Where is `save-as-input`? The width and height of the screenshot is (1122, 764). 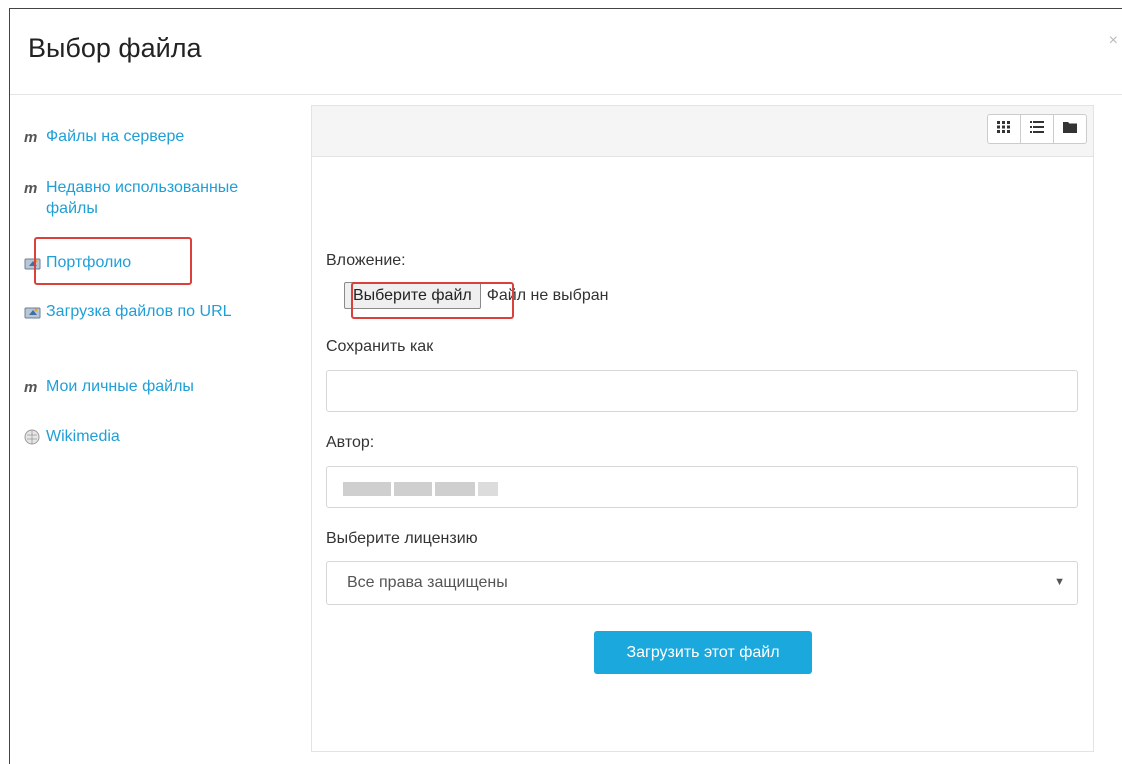 save-as-input is located at coordinates (702, 391).